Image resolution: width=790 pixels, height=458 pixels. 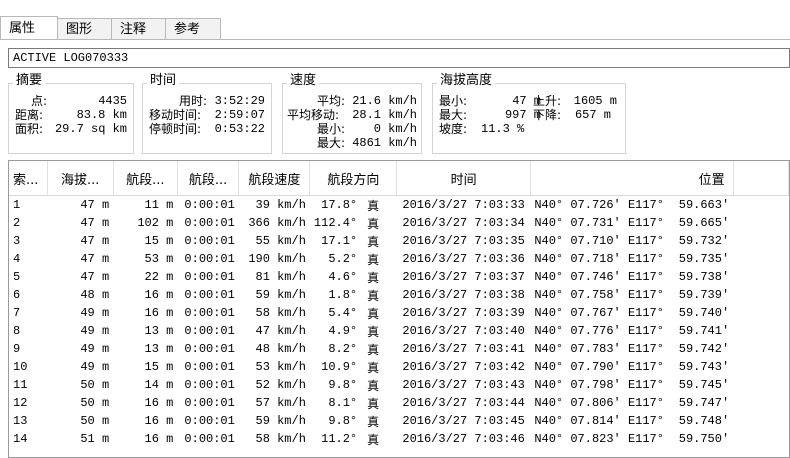 What do you see at coordinates (599, 349) in the screenshot?
I see `table-cell: N40° 07.783′ E117°` at bounding box center [599, 349].